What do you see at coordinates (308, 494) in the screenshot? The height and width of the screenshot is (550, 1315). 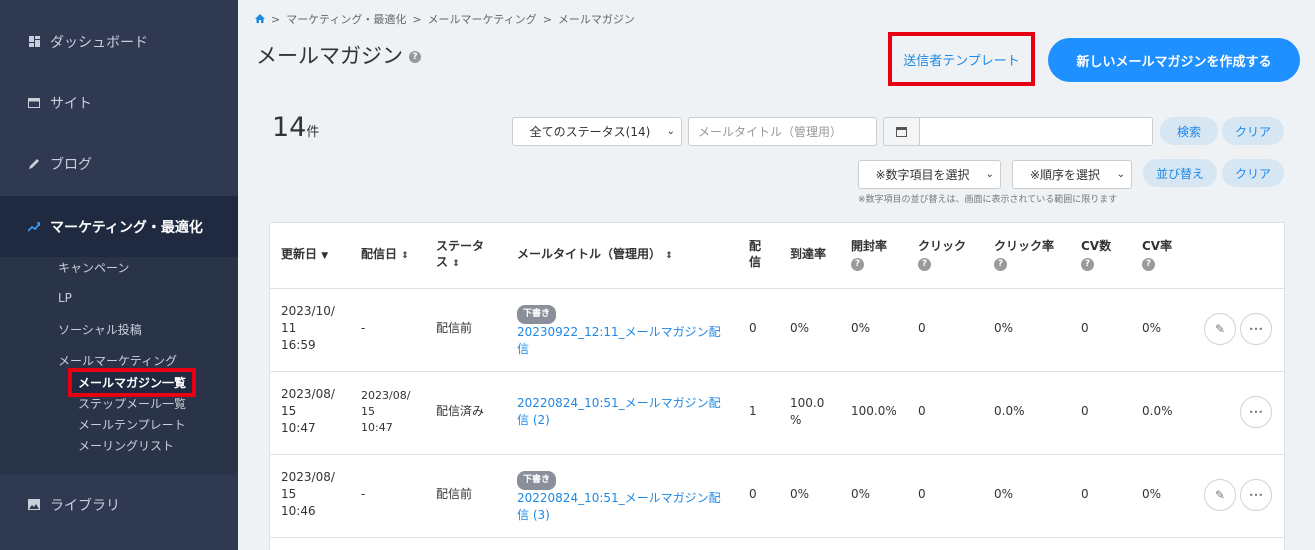 I see `cell-updated: 2023/08/ 15 10:46` at bounding box center [308, 494].